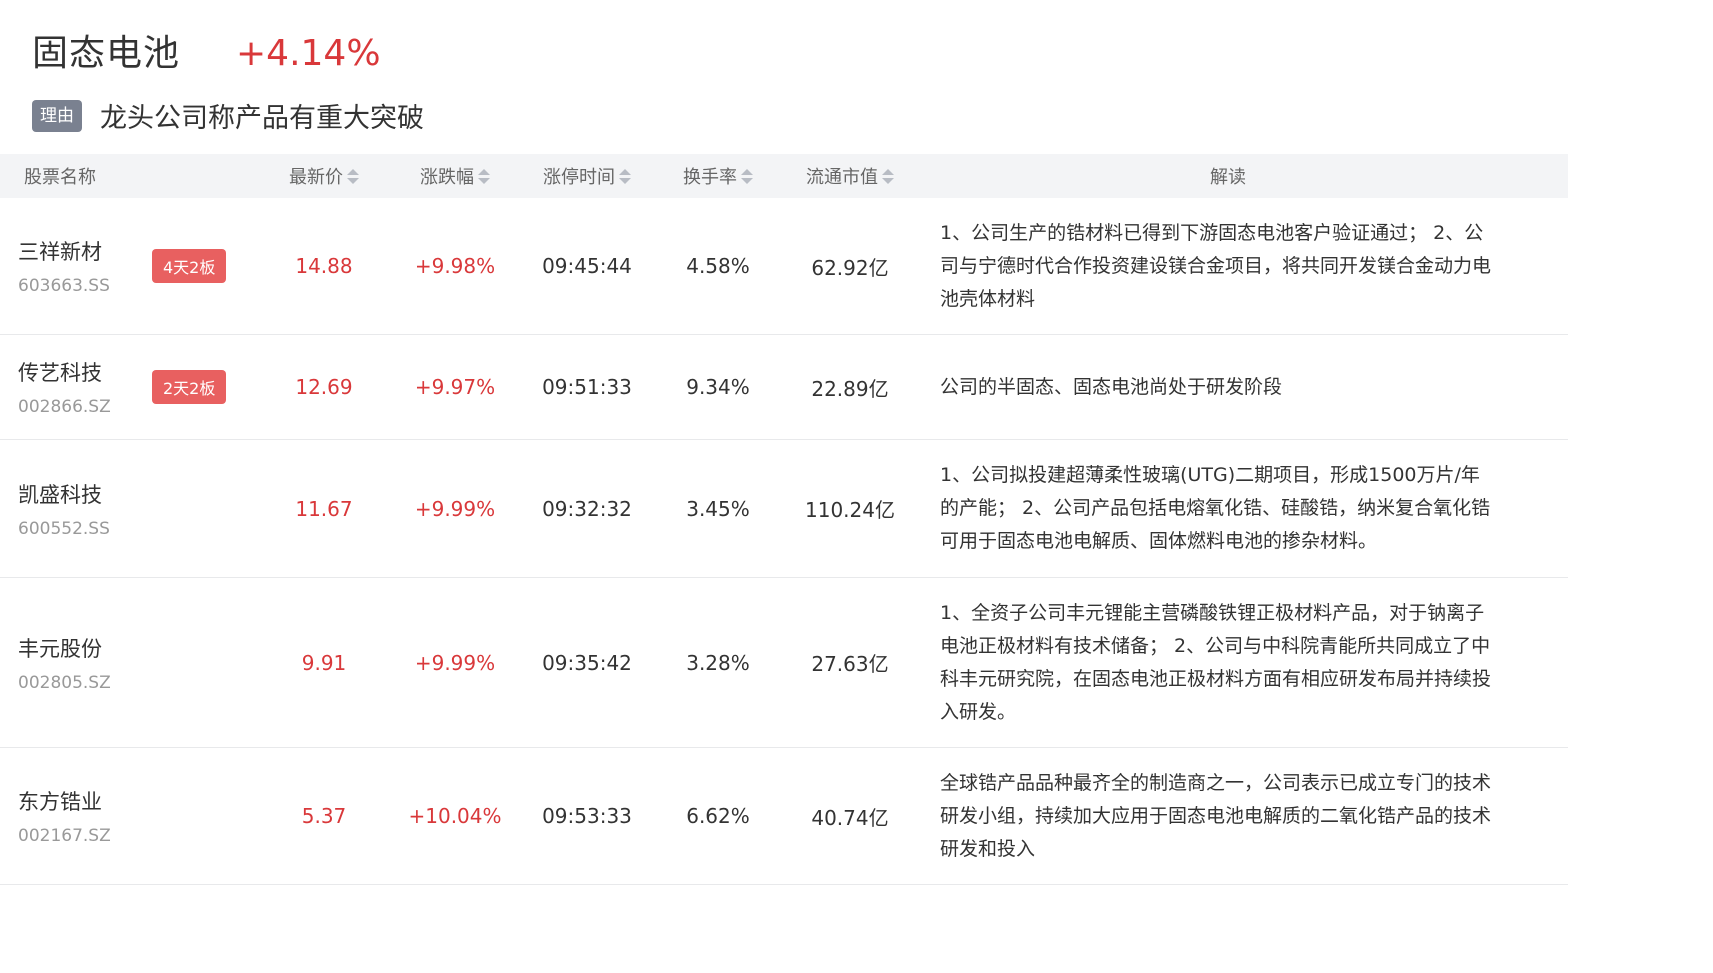 This screenshot has width=1713, height=973. Describe the element at coordinates (85, 372) in the screenshot. I see `stock-name: 传艺科技` at that location.